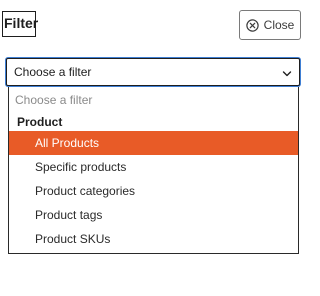 This screenshot has height=296, width=320. I want to click on panel-title: Filter, so click(20, 24).